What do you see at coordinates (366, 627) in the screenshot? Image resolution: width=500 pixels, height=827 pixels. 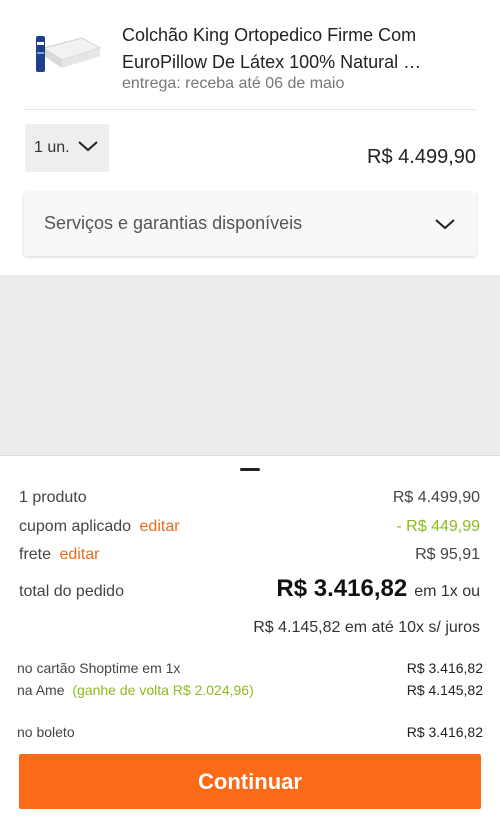 I see `installment-info: R$ 4.145,82 em até 10x s/ juros` at bounding box center [366, 627].